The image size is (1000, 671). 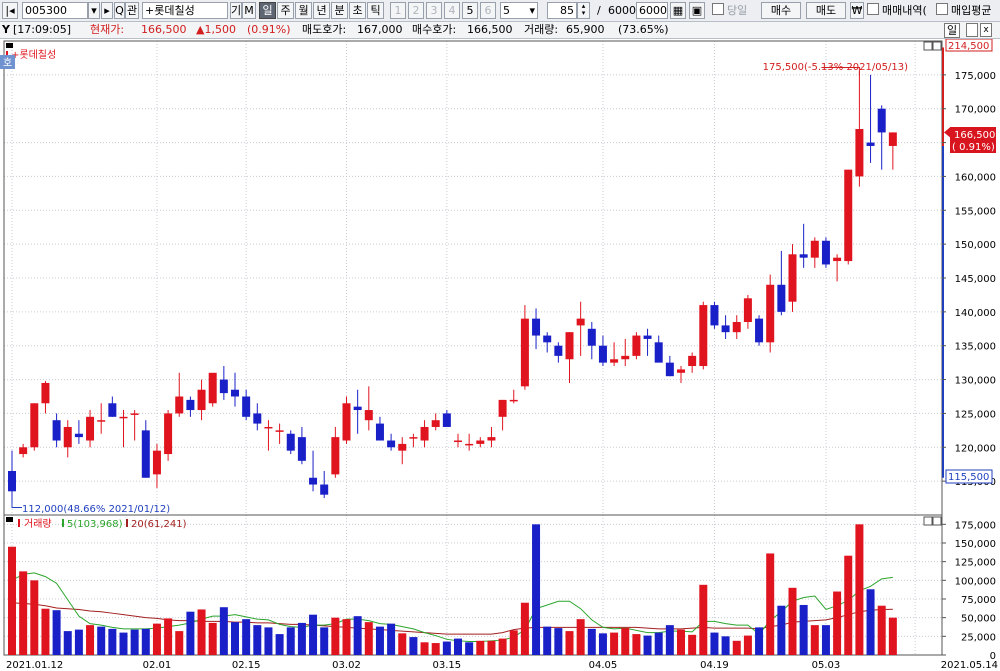 I want to click on restore-icon, so click(x=972, y=30).